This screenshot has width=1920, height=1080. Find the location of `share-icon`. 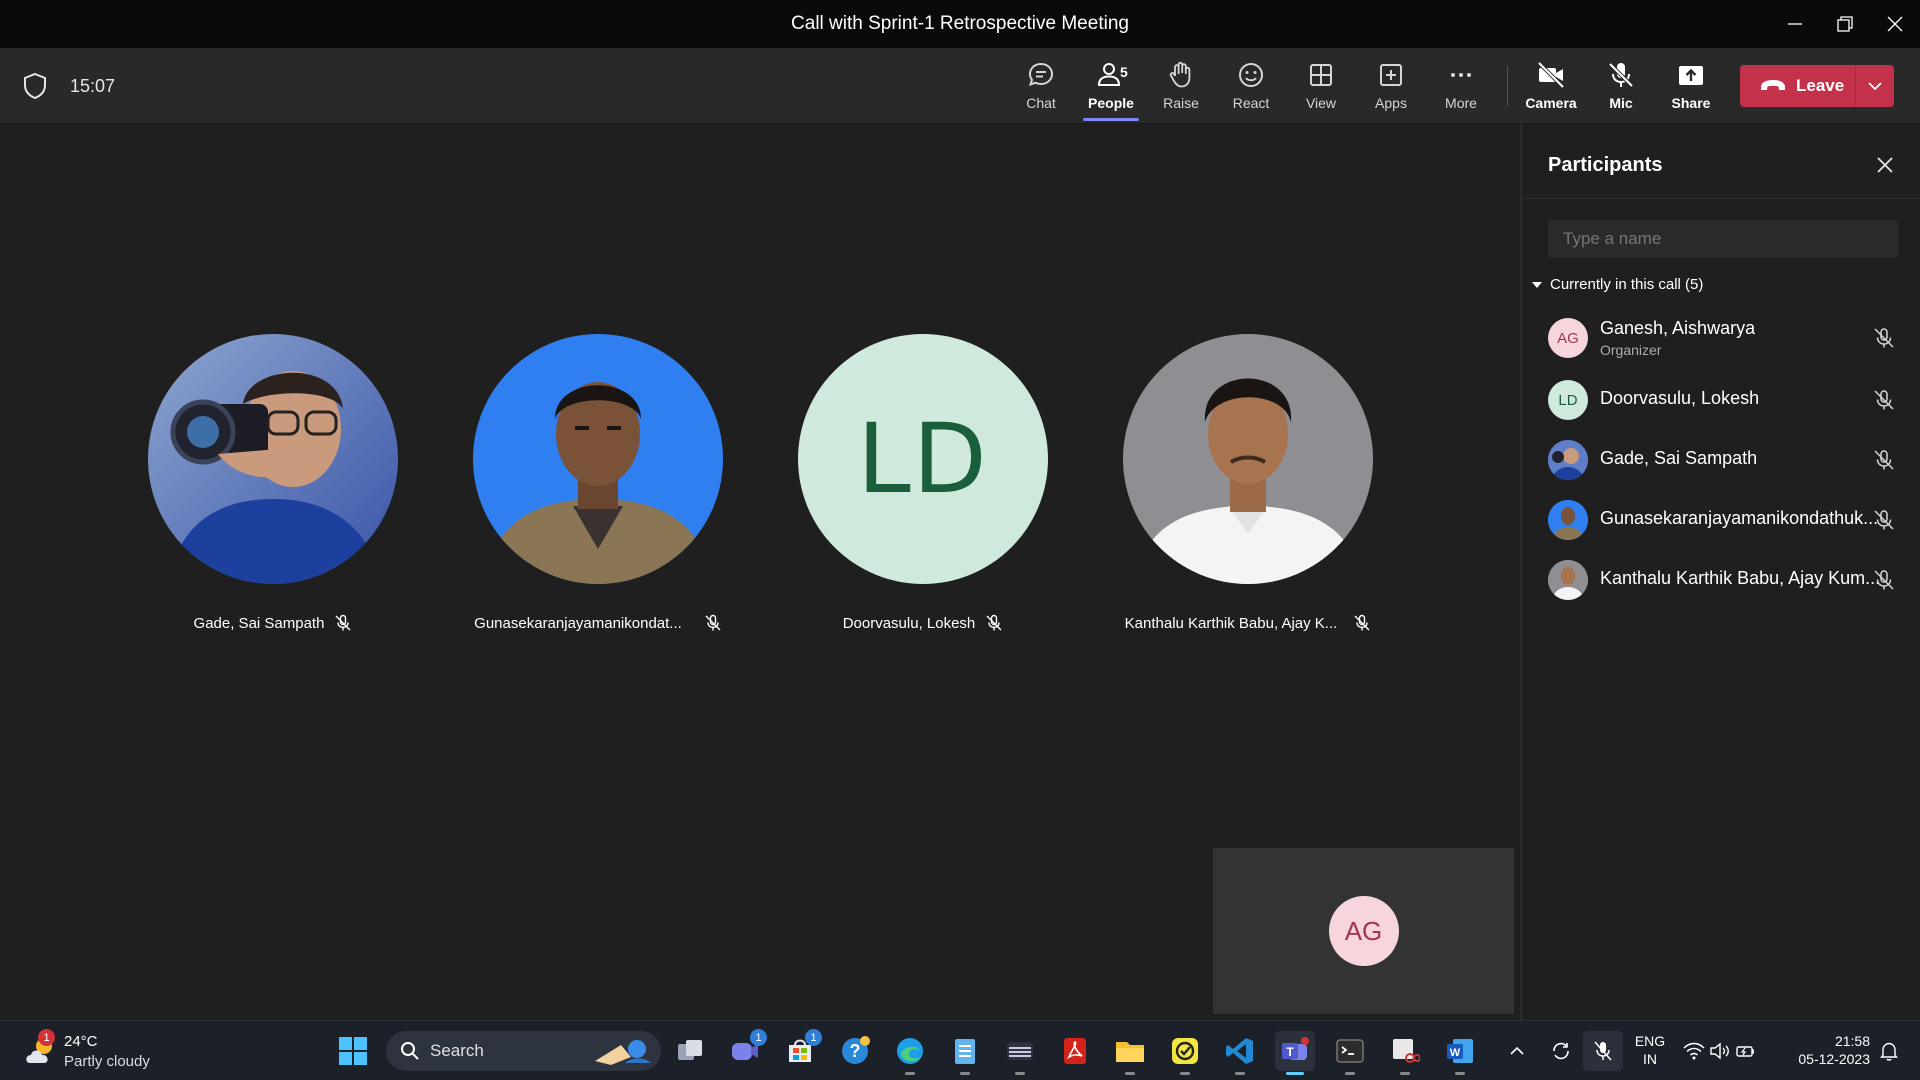

share-icon is located at coordinates (1691, 75).